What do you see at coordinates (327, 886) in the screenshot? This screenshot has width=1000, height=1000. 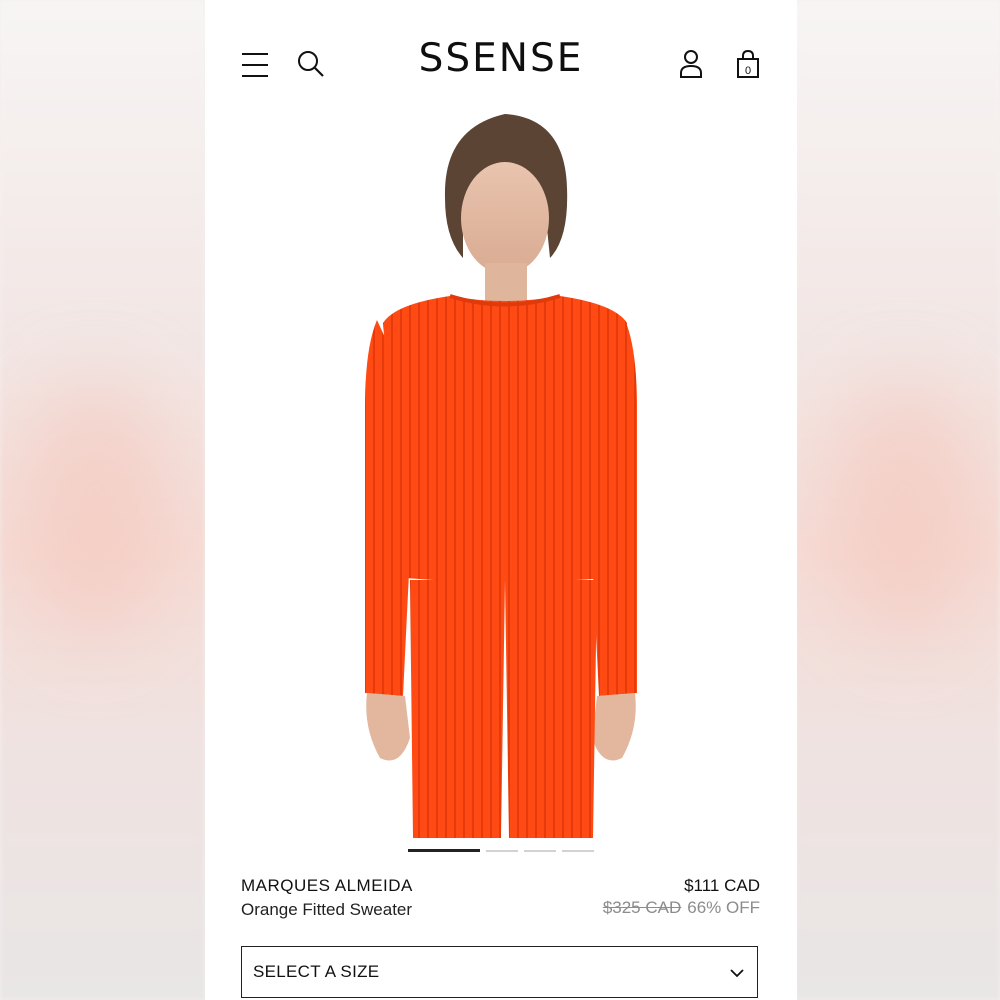 I see `product-brand: MARQUES ALMEIDA` at bounding box center [327, 886].